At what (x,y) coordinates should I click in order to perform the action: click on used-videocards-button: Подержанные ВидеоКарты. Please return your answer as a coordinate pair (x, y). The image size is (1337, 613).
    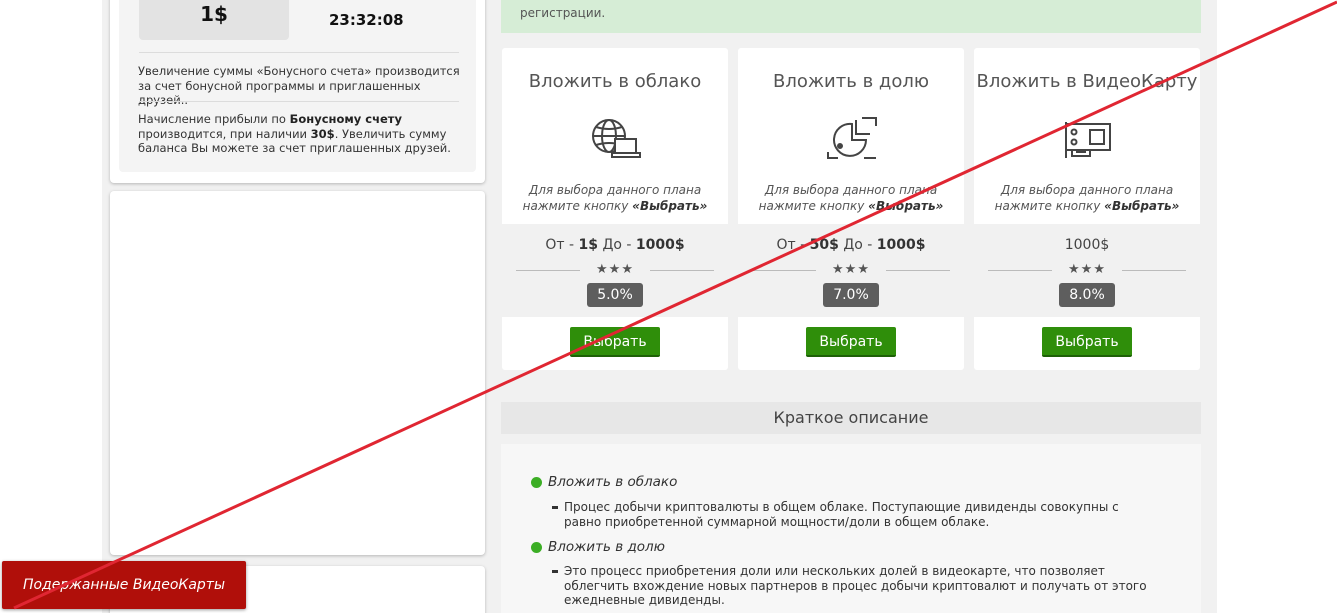
    Looking at the image, I should click on (124, 585).